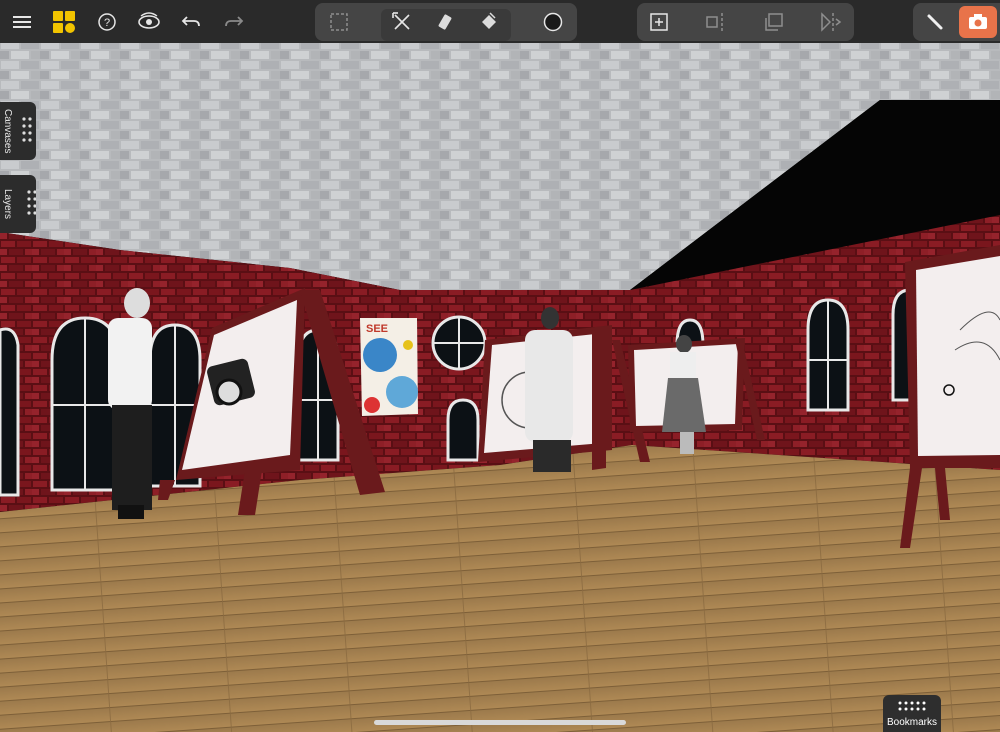  I want to click on view-eye-icon, so click(149, 22).